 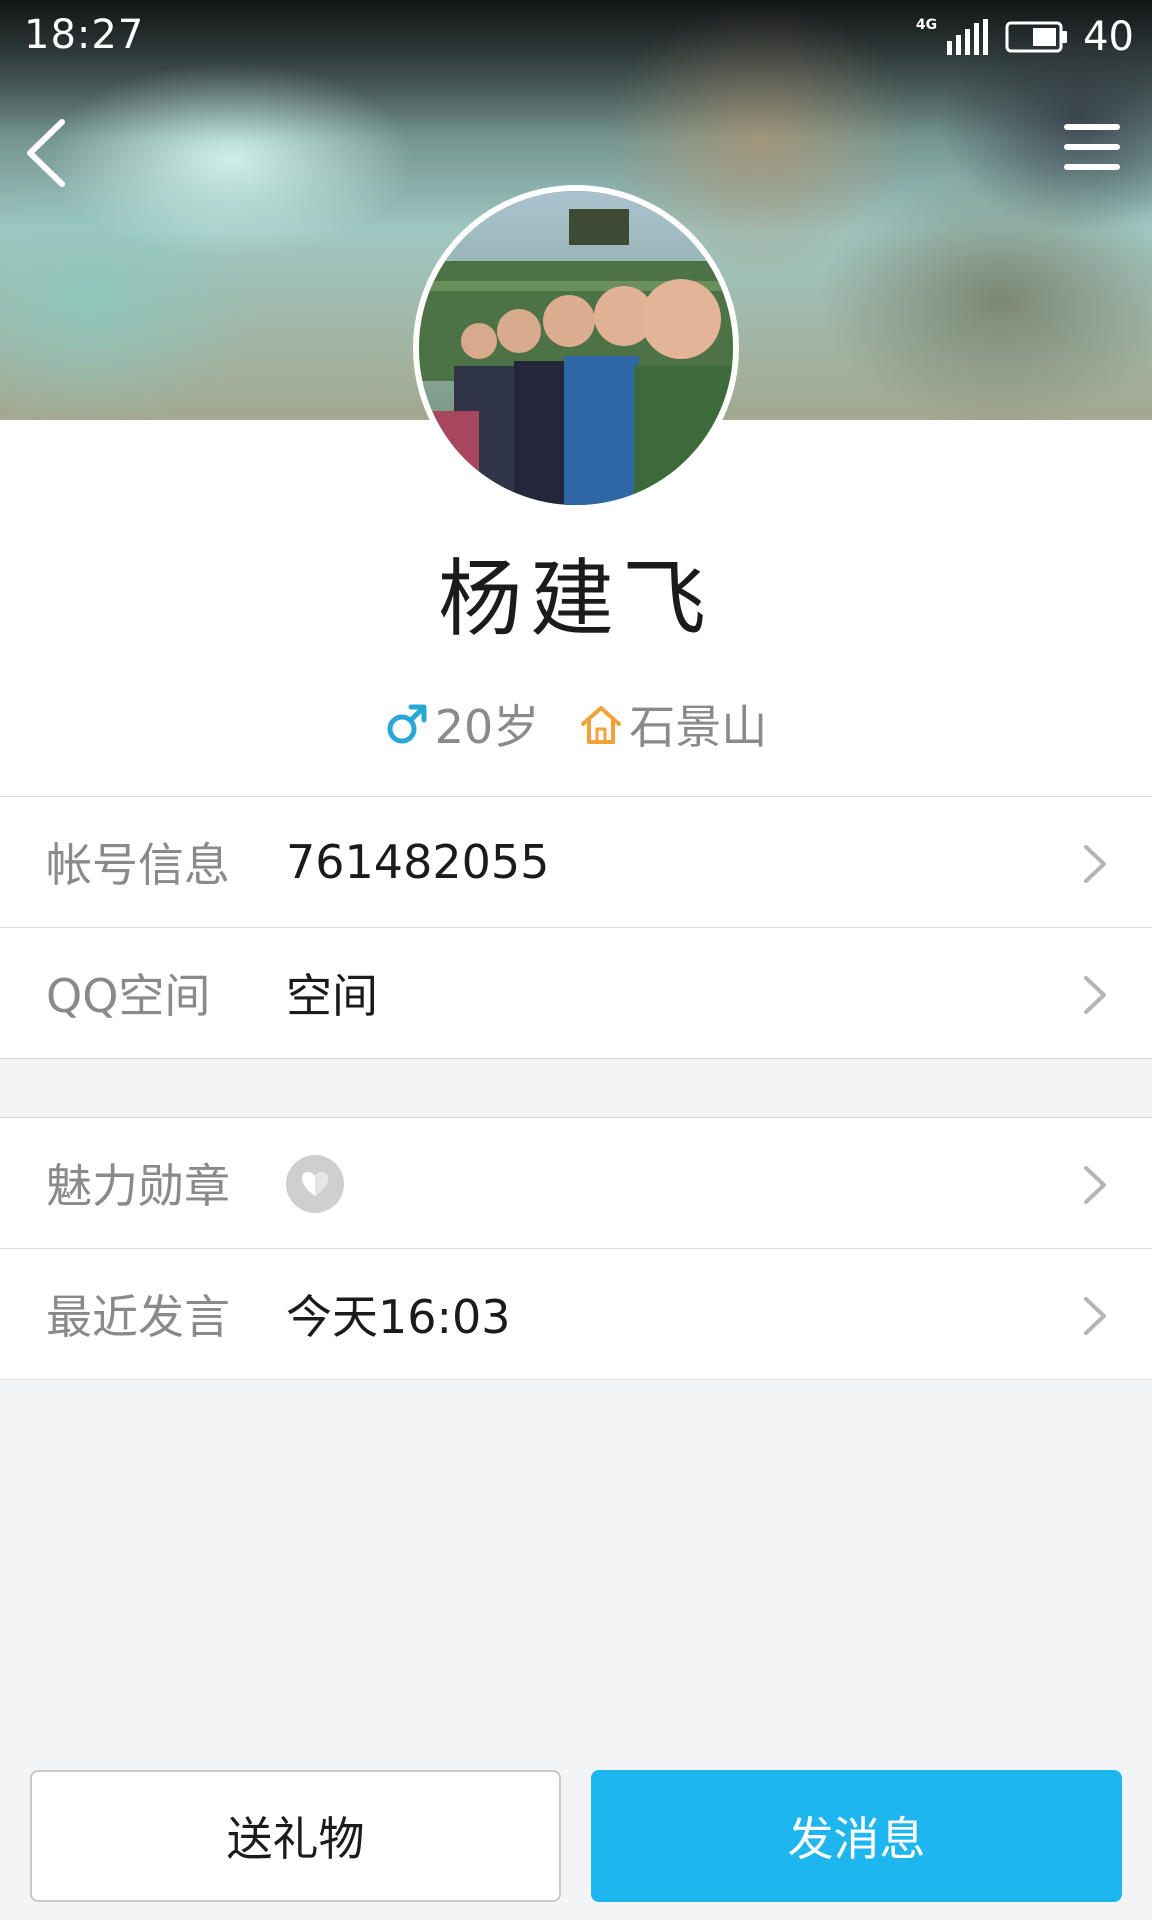 I want to click on profile-info-list: 帐号信息 761482055 QQ空间 空间, so click(x=576, y=927).